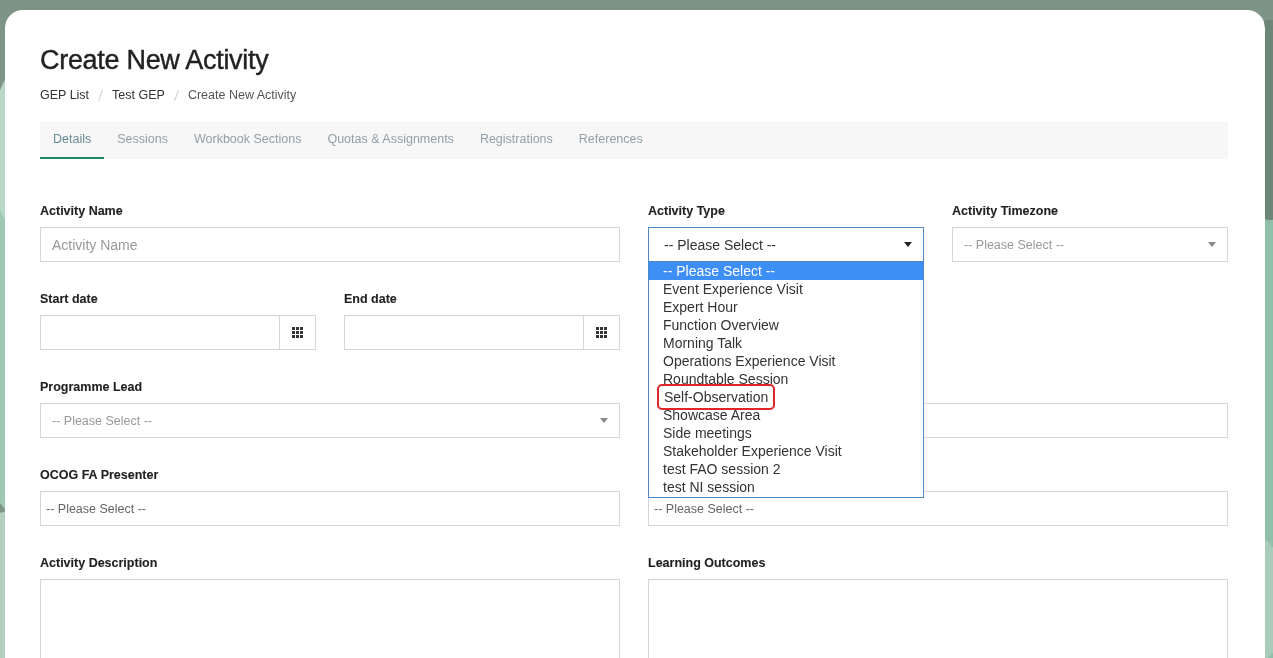  What do you see at coordinates (155, 60) in the screenshot?
I see `page-title: Create New Activity` at bounding box center [155, 60].